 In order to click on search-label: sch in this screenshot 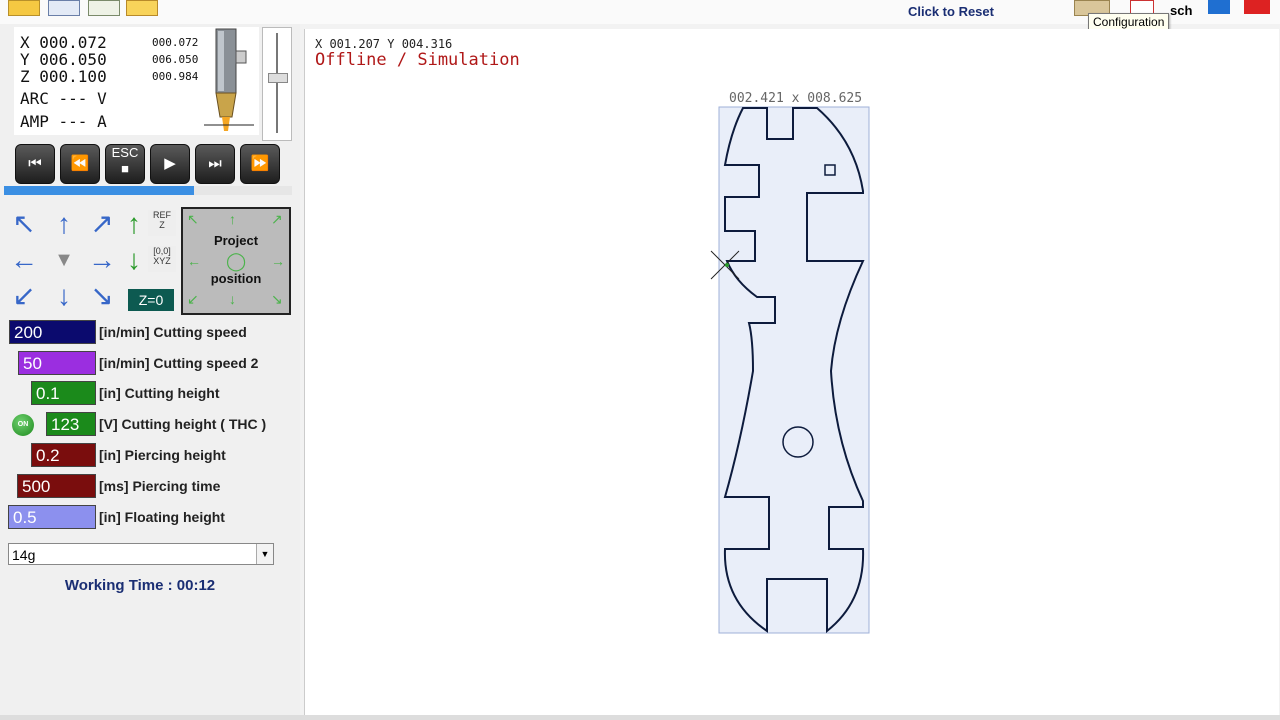, I will do `click(1181, 10)`.